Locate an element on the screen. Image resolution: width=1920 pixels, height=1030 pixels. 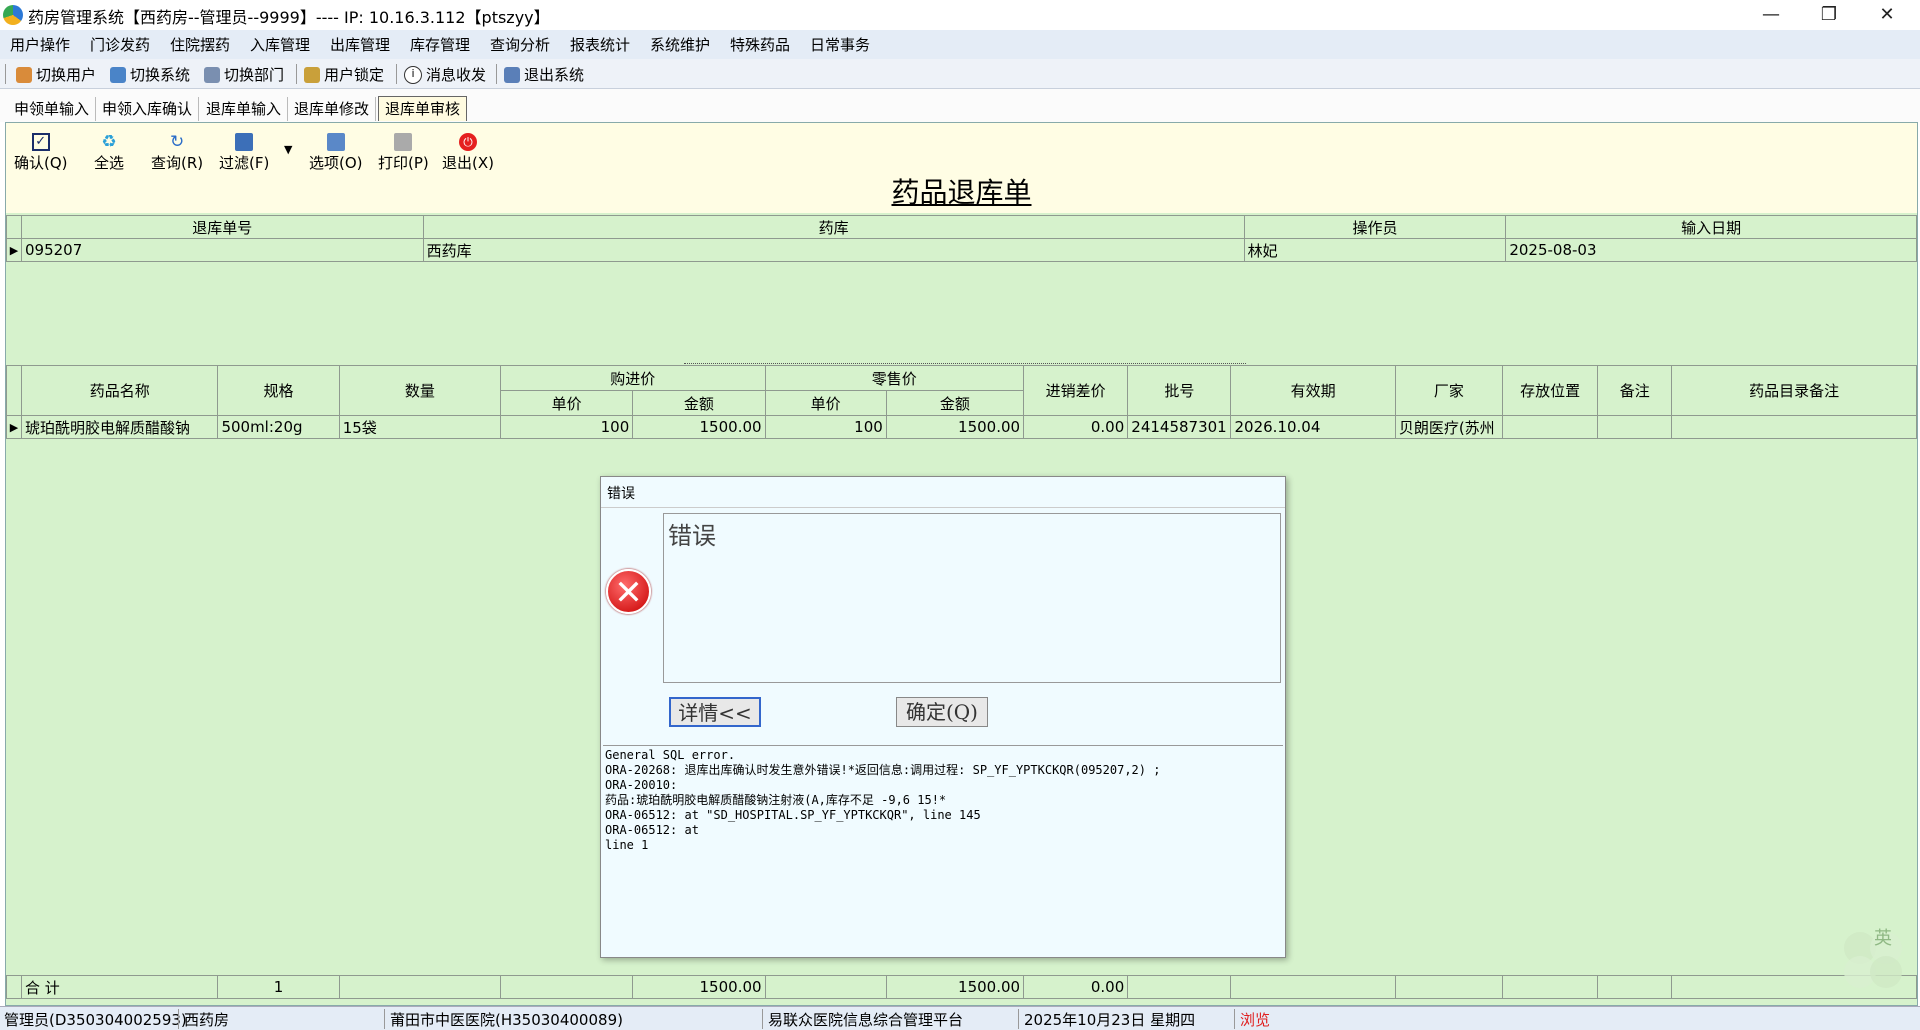
switch-system-button: 切换系统 is located at coordinates (150, 74).